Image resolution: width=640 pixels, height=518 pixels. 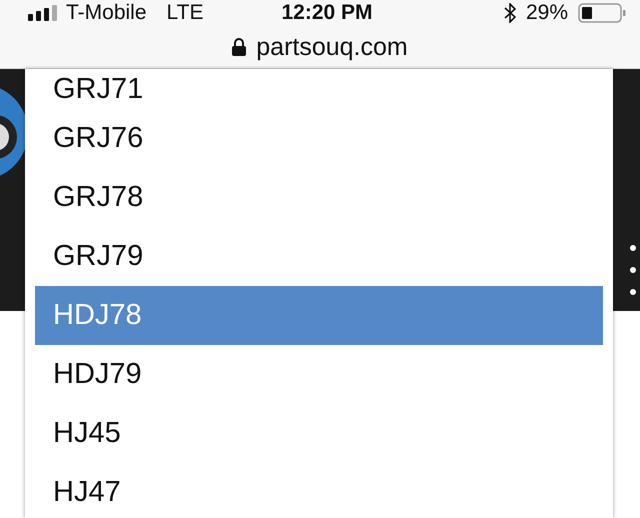 What do you see at coordinates (547, 13) in the screenshot?
I see `battery-percent: 29%` at bounding box center [547, 13].